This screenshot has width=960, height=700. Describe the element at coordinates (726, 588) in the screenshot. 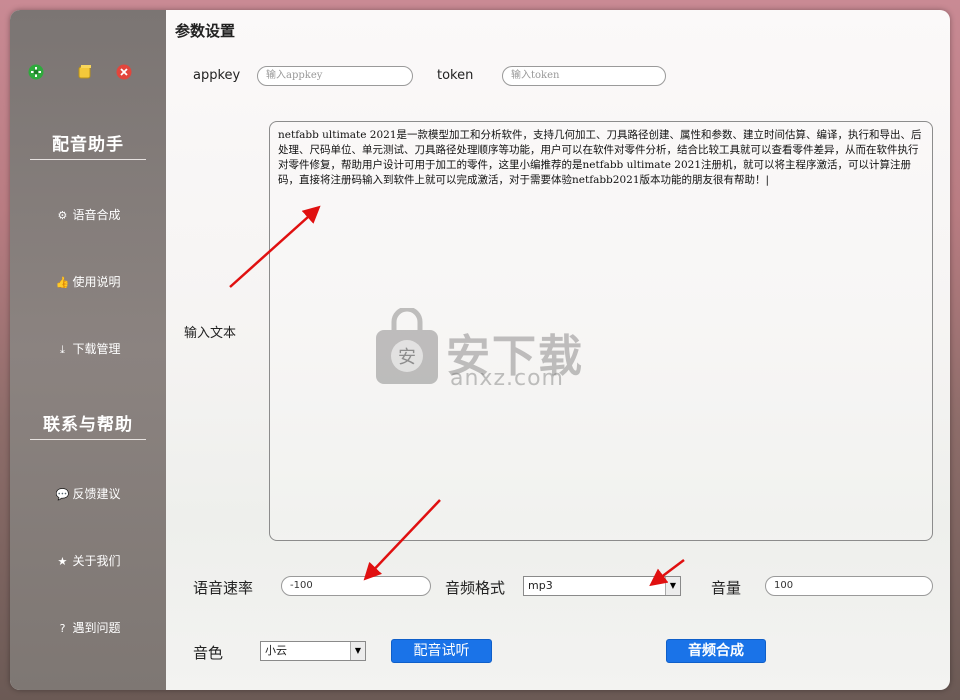

I see `volume-label: 音量` at that location.